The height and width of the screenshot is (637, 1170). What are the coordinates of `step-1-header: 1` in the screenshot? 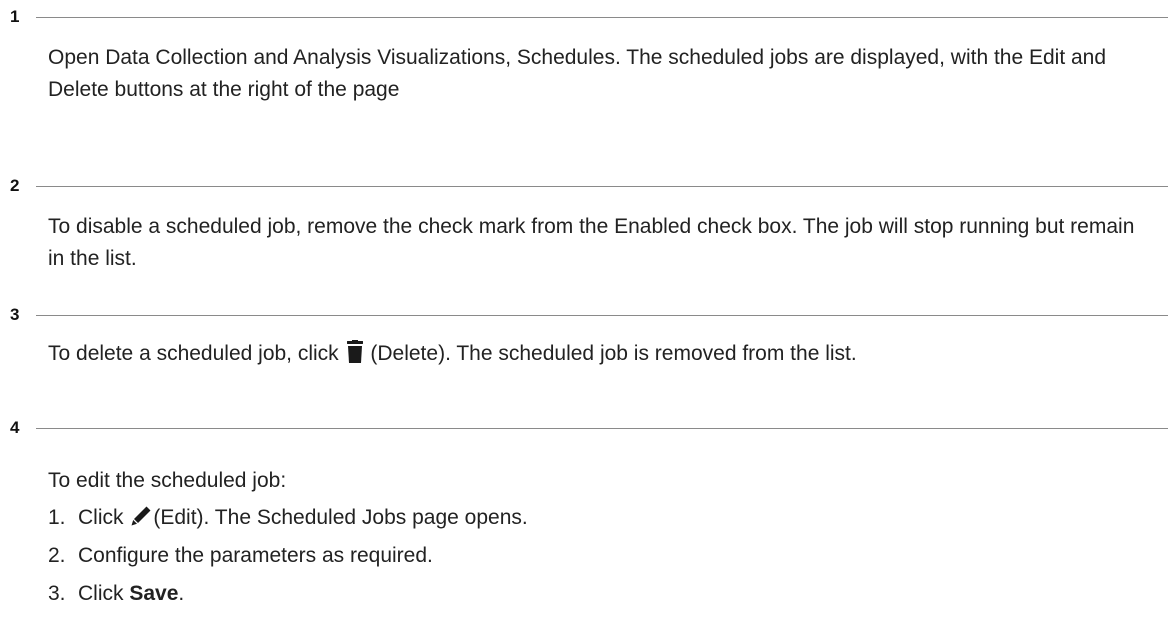 It's located at (585, 17).